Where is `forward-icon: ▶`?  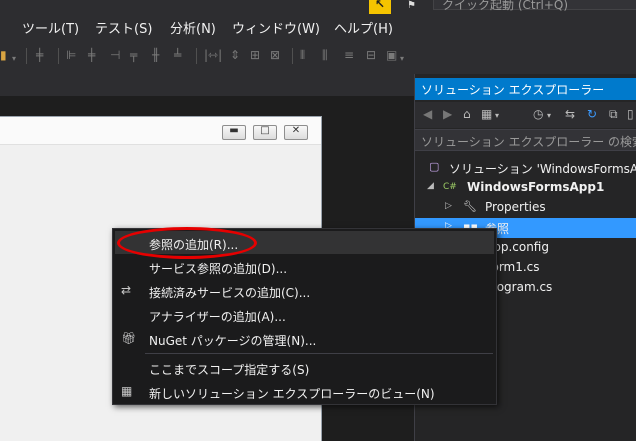 forward-icon: ▶ is located at coordinates (447, 114).